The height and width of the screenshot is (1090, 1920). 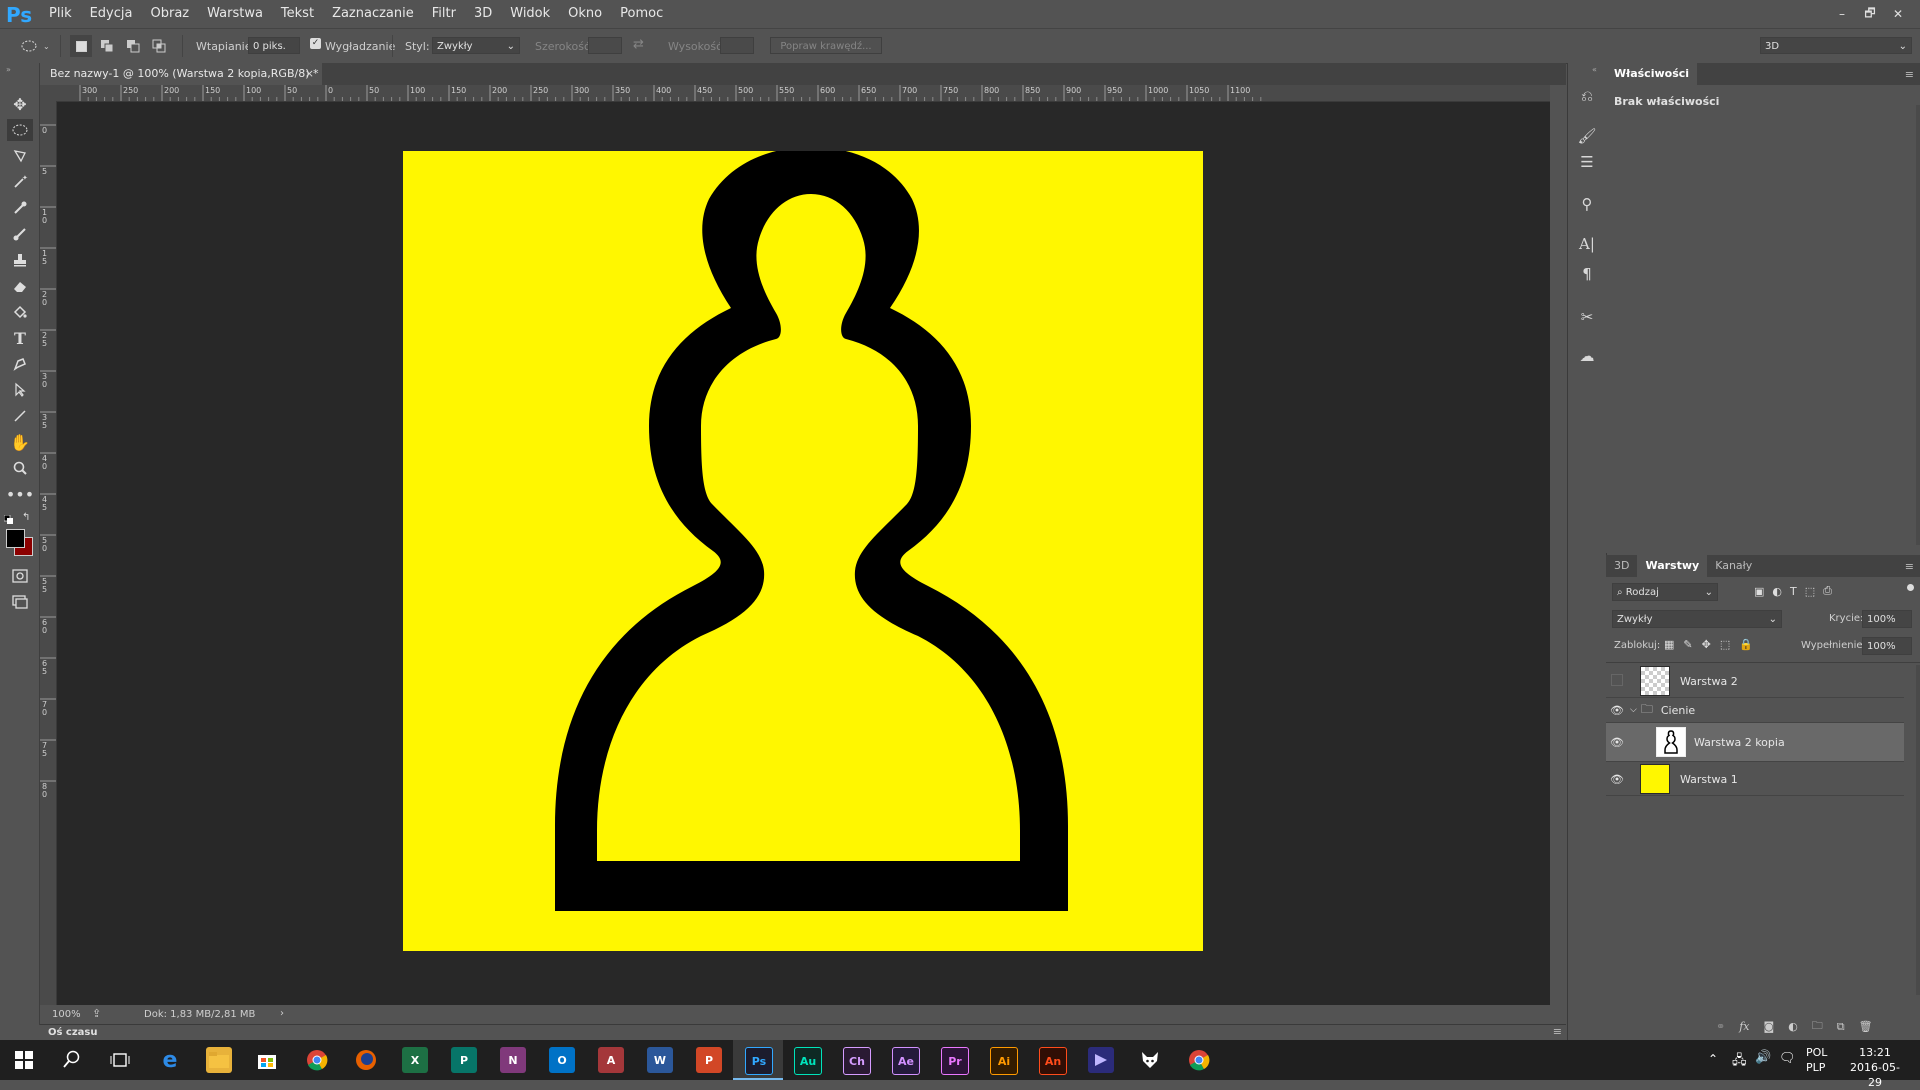 What do you see at coordinates (513, 1060) in the screenshot?
I see `onenote-icon: N` at bounding box center [513, 1060].